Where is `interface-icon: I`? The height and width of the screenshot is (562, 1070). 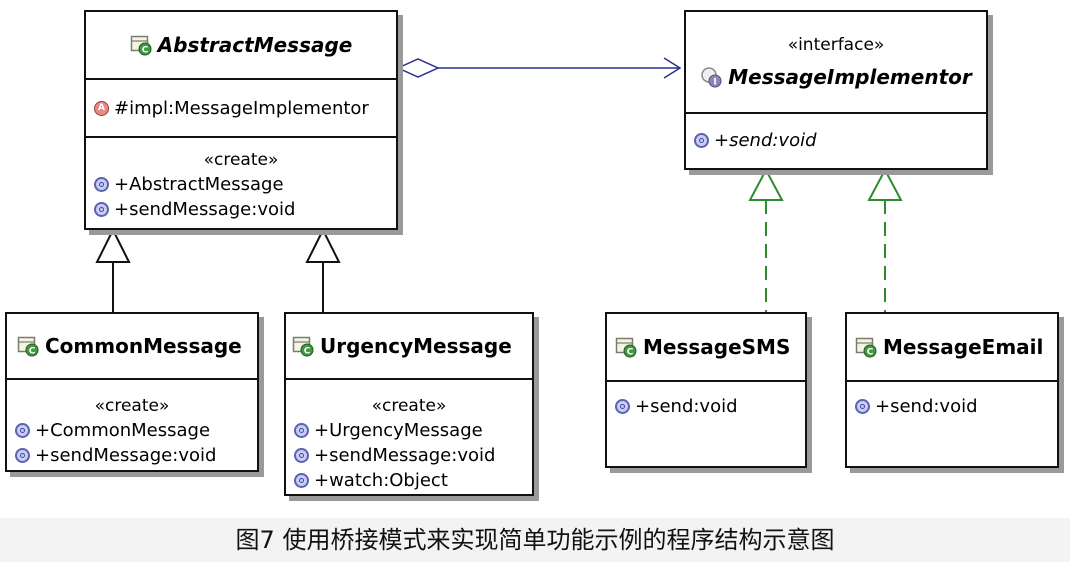
interface-icon: I is located at coordinates (711, 77).